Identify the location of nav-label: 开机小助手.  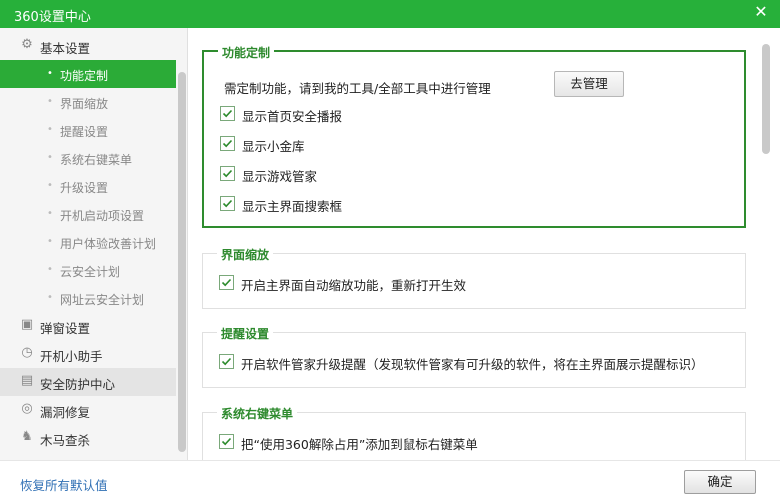
(71, 356).